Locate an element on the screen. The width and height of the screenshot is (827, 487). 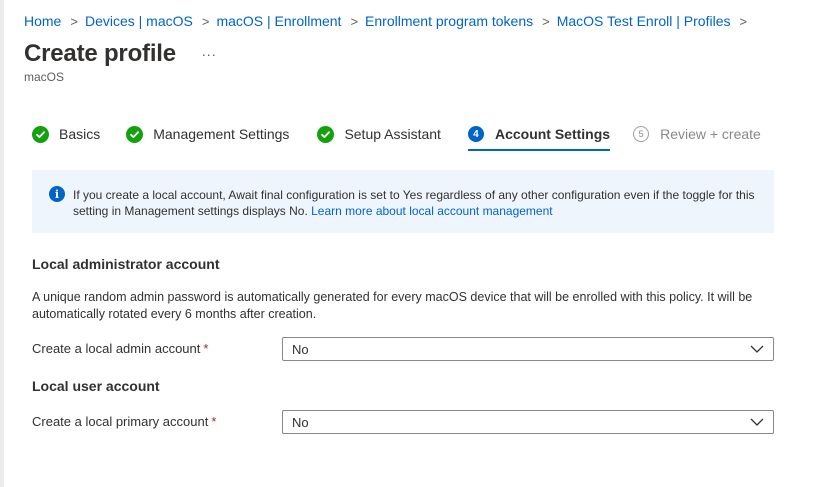
step-number-badge: 4 is located at coordinates (475, 134).